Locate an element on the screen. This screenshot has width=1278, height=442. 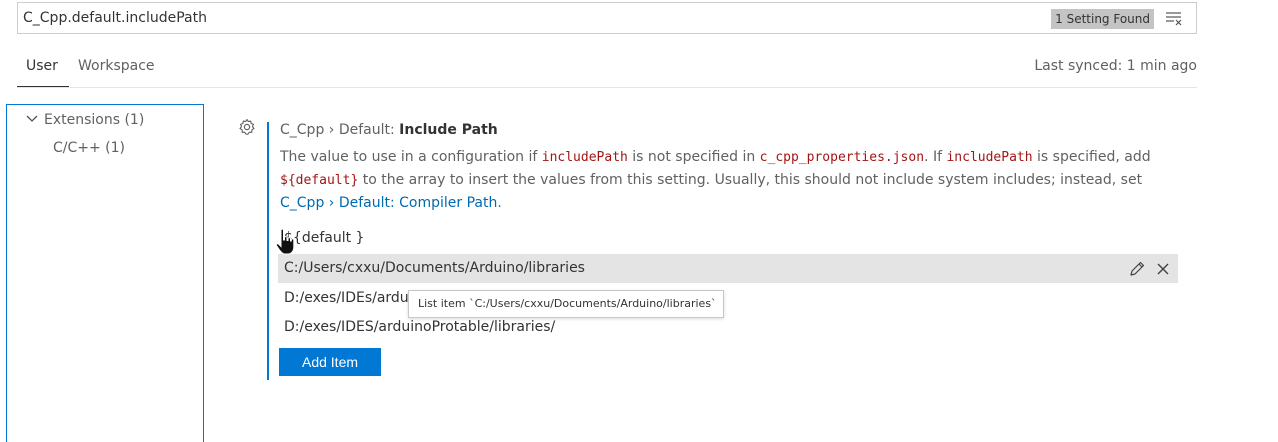
edit-icon is located at coordinates (1137, 269).